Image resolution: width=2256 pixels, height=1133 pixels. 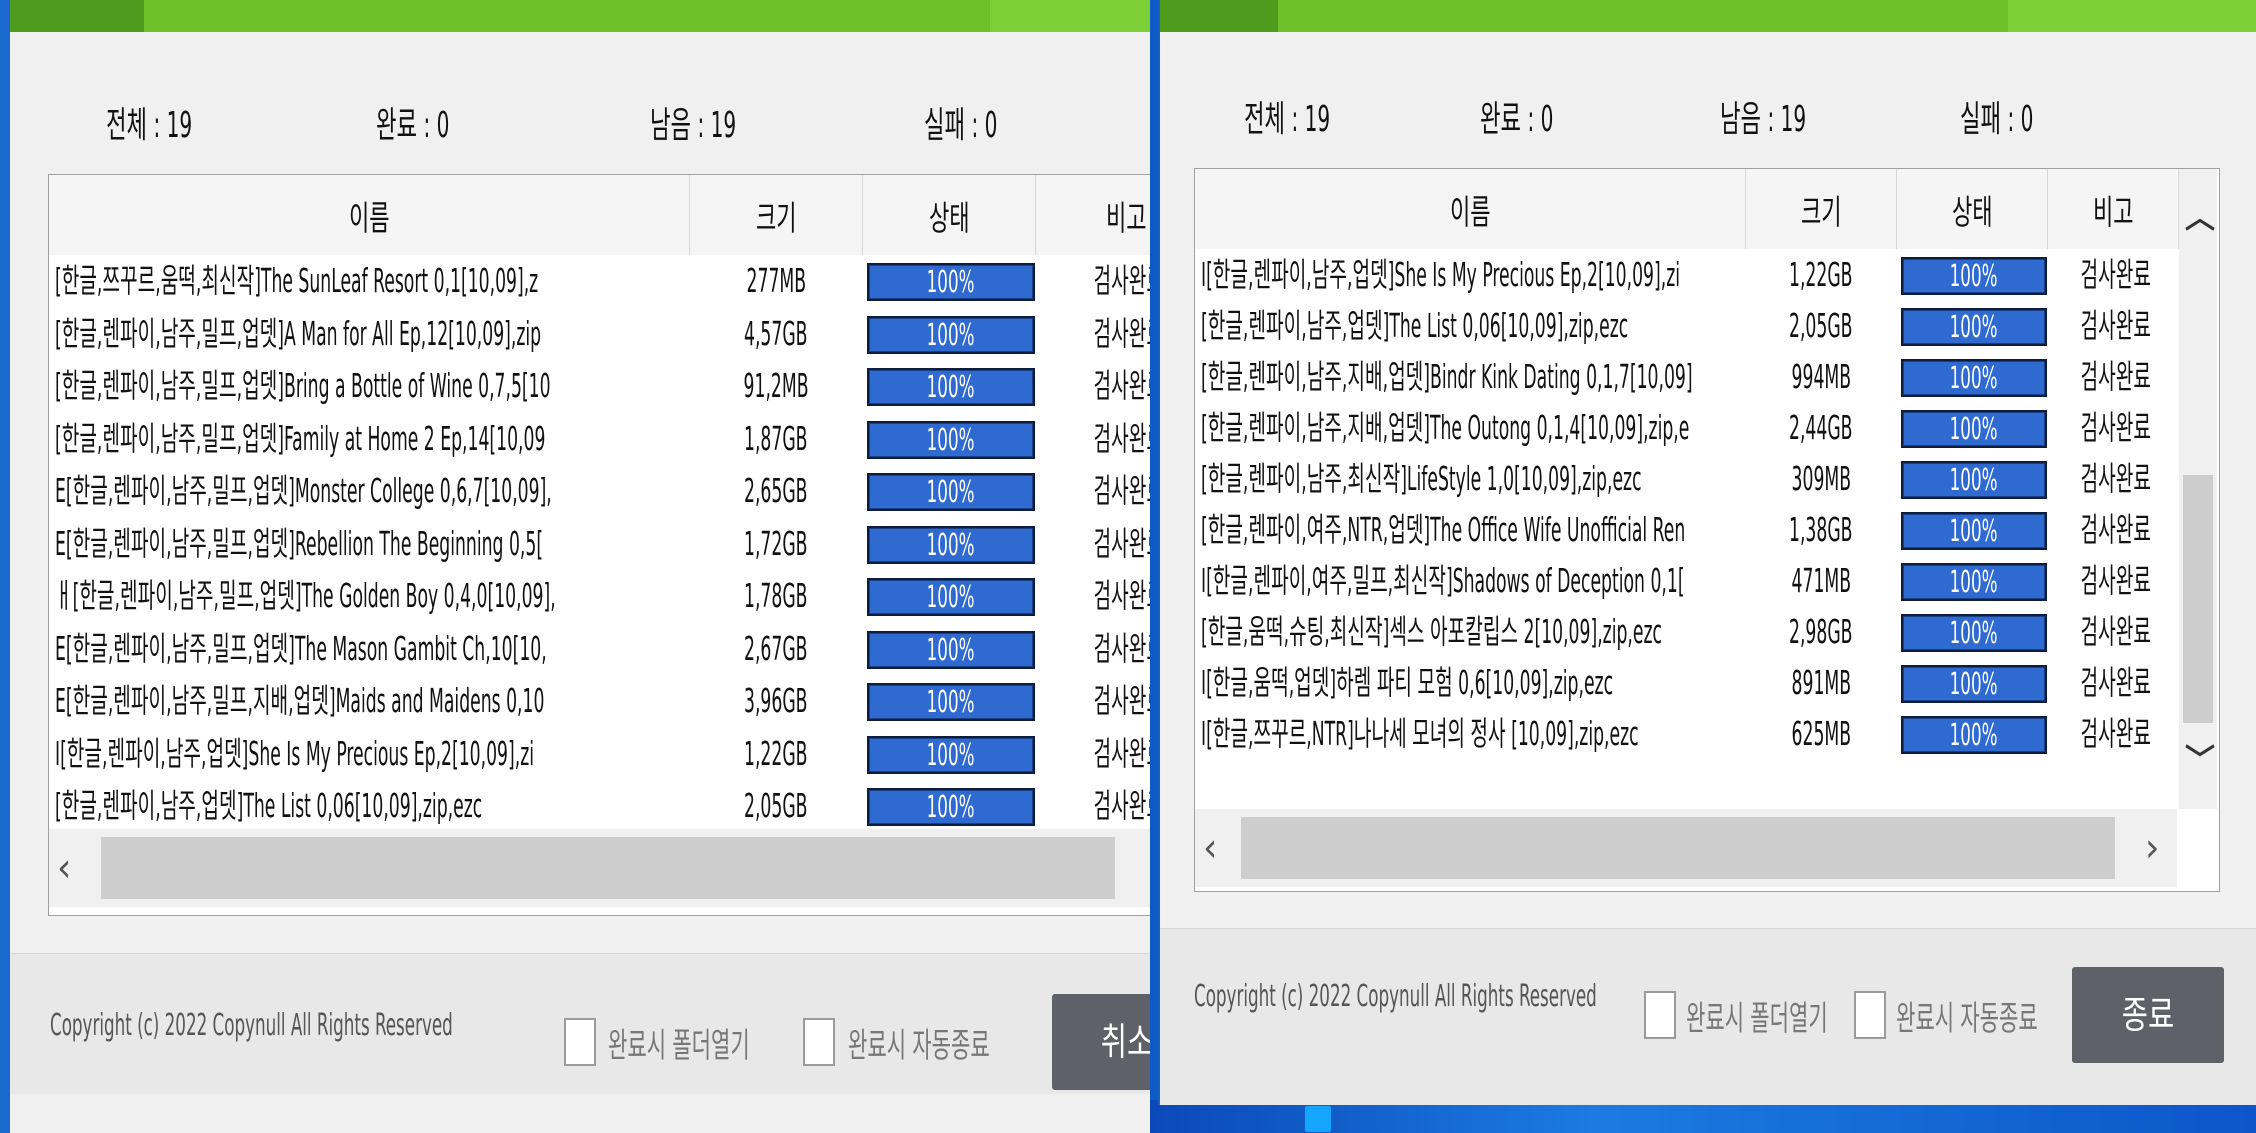 What do you see at coordinates (1101, 1042) in the screenshot?
I see `cancel-button: 취소` at bounding box center [1101, 1042].